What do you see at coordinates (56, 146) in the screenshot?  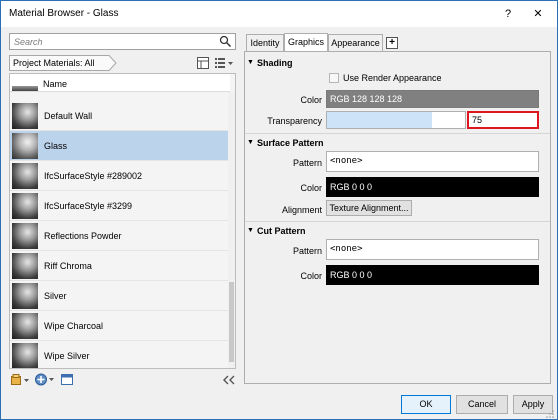 I see `material-name: Glass` at bounding box center [56, 146].